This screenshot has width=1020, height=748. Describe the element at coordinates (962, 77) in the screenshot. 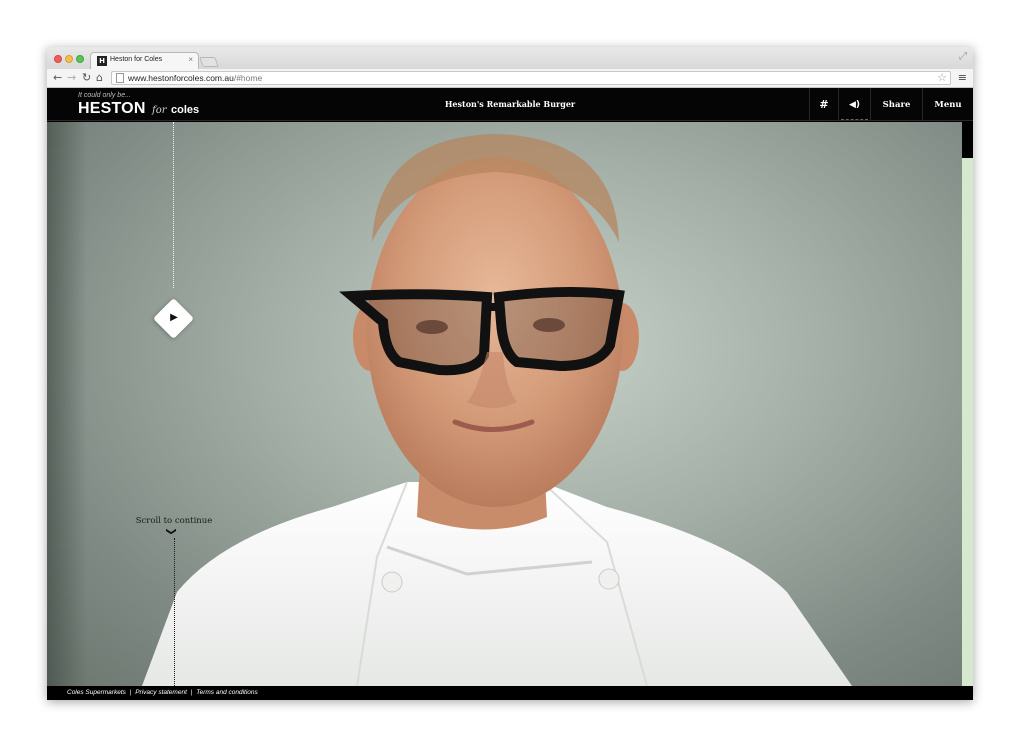

I see `menu-icon: ≡` at that location.